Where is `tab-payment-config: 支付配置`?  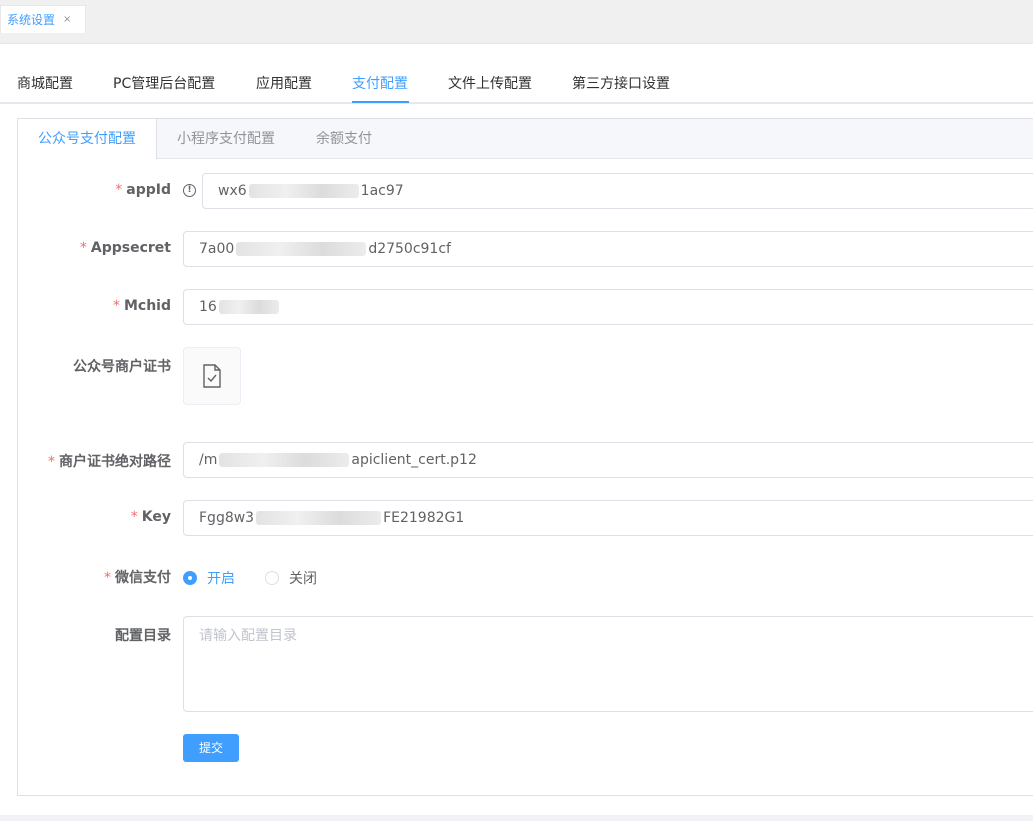 tab-payment-config: 支付配置 is located at coordinates (380, 84).